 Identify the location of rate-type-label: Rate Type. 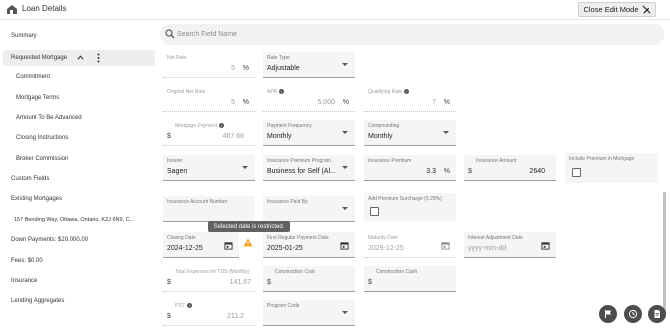
(278, 58).